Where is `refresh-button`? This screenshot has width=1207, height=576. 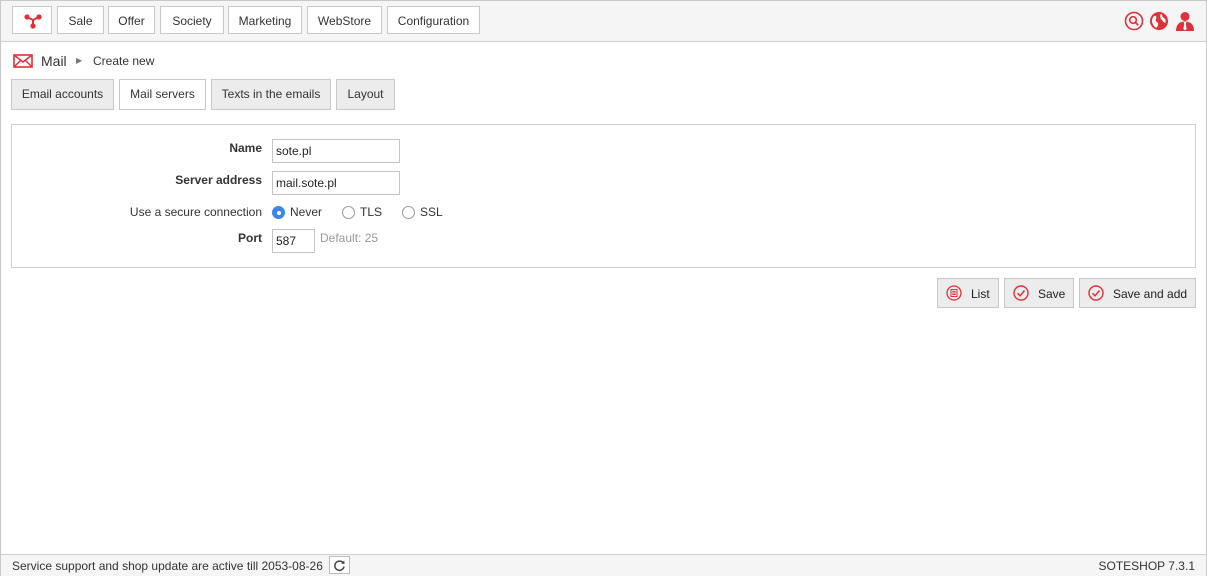 refresh-button is located at coordinates (339, 565).